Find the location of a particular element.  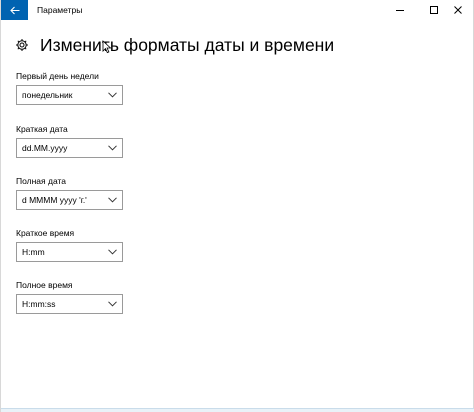

back-button is located at coordinates (14, 10).